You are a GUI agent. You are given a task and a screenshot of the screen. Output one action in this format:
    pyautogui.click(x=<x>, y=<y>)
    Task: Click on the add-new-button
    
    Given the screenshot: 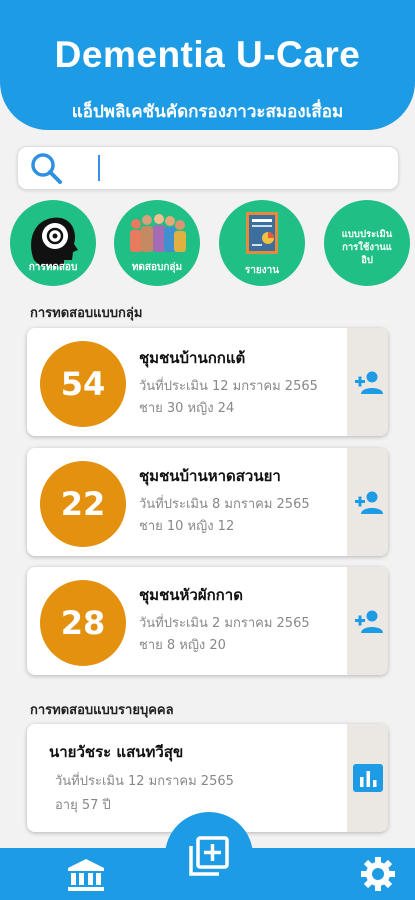 What is the action you would take?
    pyautogui.click(x=209, y=856)
    